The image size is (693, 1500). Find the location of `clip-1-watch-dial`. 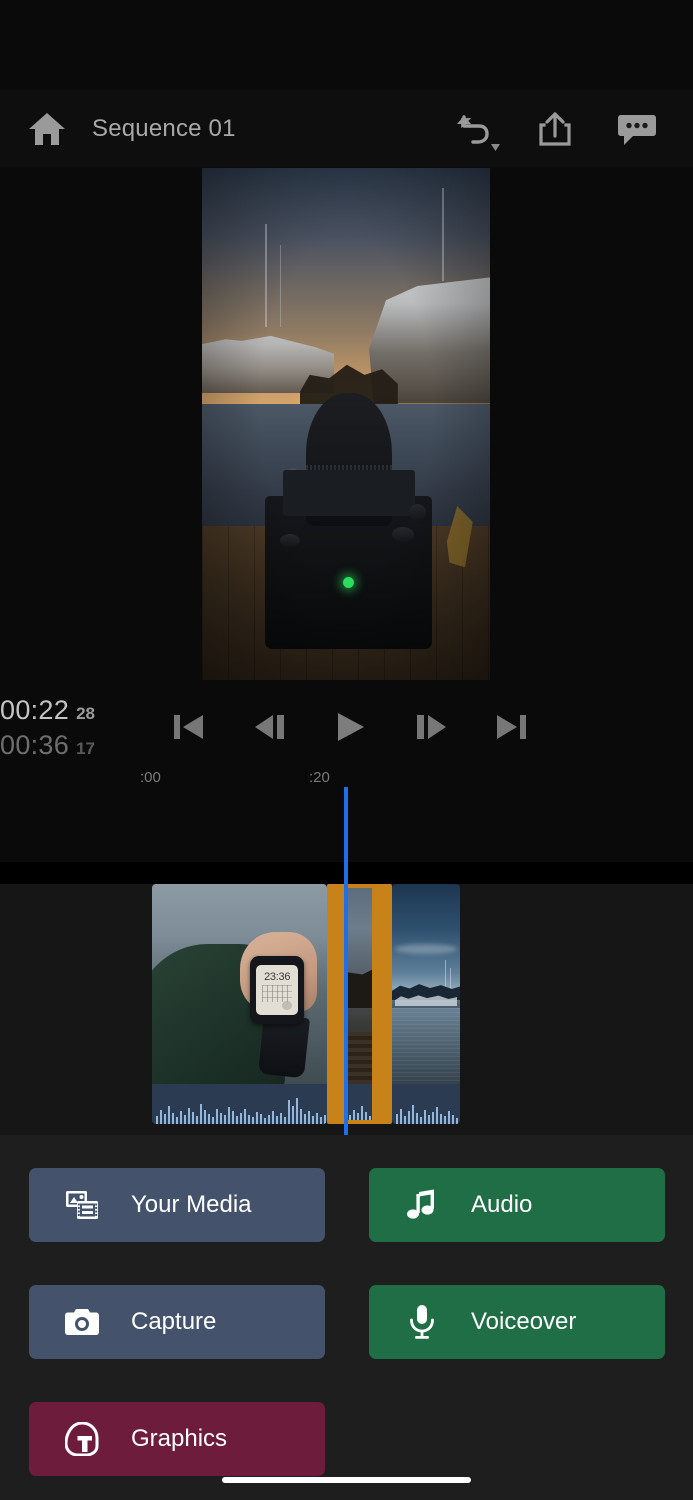

clip-1-watch-dial is located at coordinates (287, 1005).